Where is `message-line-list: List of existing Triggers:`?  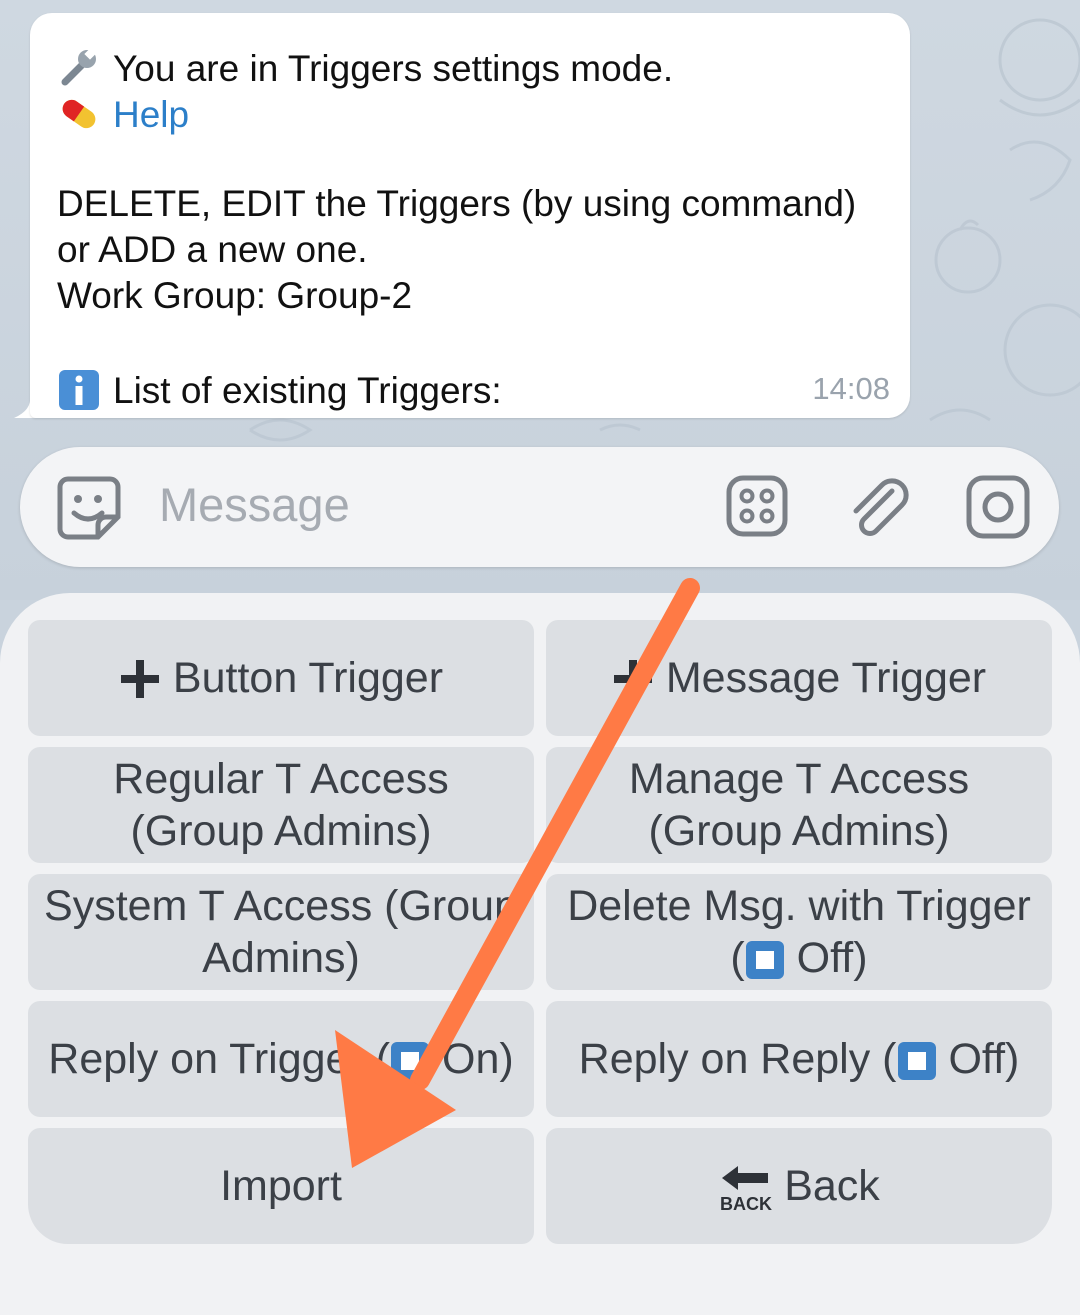
message-line-list: List of existing Triggers: is located at coordinates (279, 390).